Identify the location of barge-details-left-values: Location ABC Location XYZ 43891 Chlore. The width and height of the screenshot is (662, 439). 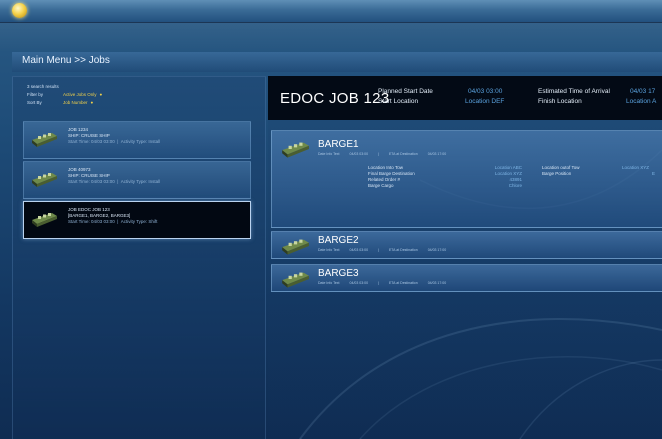
(502, 177).